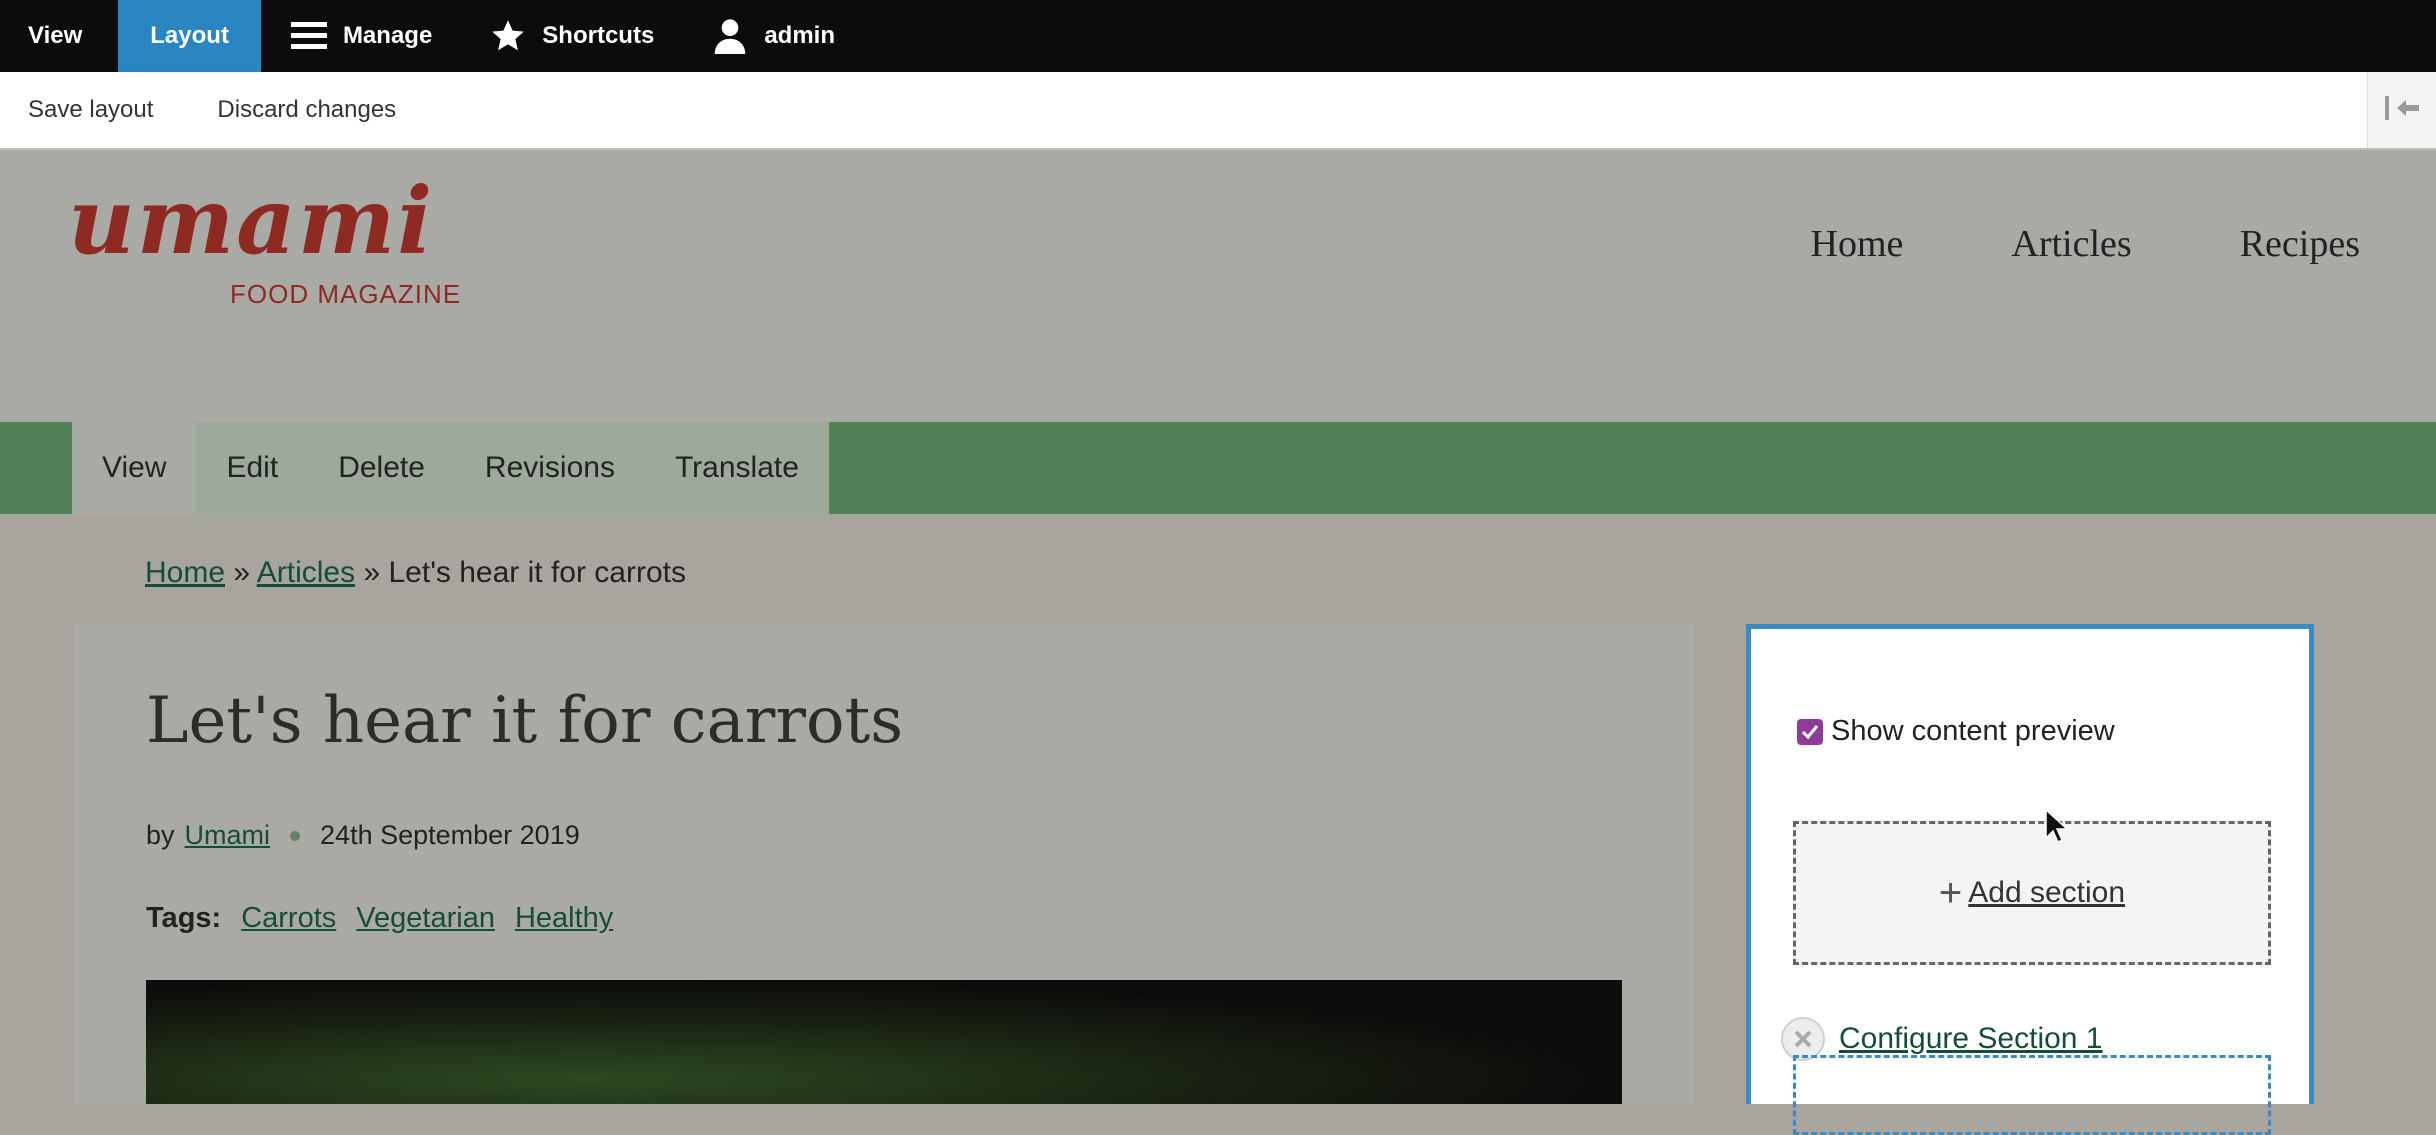  What do you see at coordinates (2047, 892) in the screenshot?
I see `add-section-label: Add section` at bounding box center [2047, 892].